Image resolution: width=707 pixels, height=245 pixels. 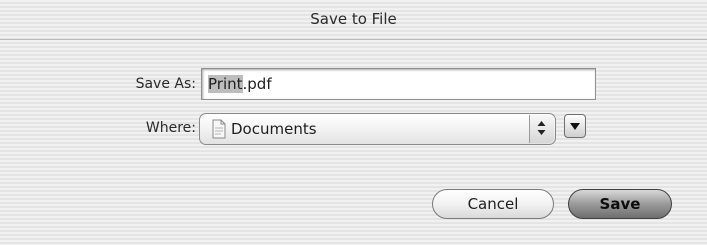 I want to click on dialog-title: Save to File, so click(x=353, y=19).